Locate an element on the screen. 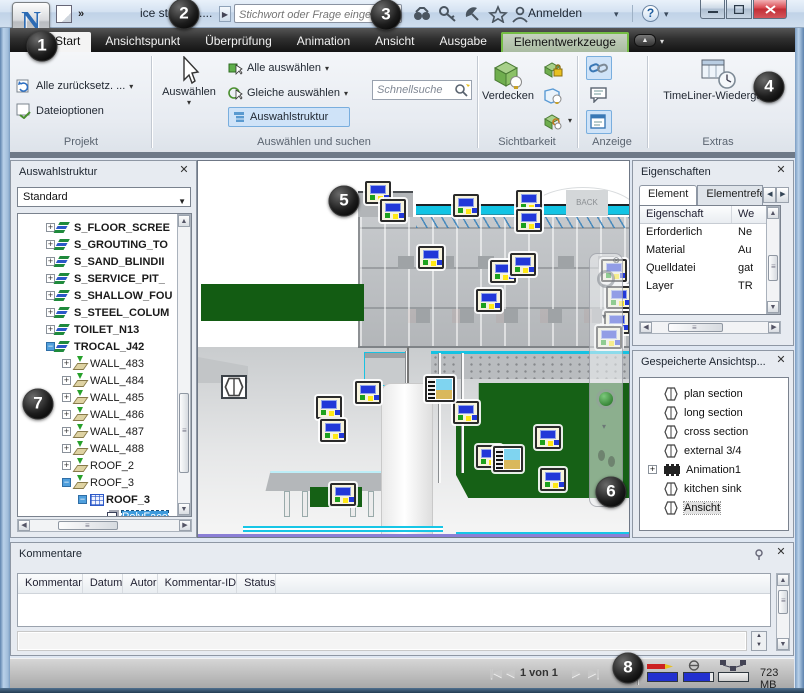 The width and height of the screenshot is (804, 693). tree-item: PolyFace is located at coordinates (104, 512).